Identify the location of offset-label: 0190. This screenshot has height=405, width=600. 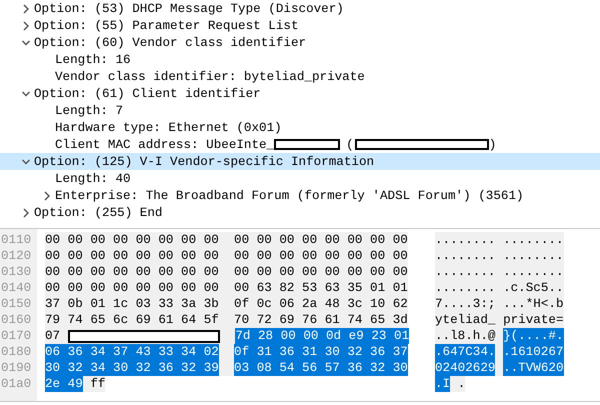
(16, 368).